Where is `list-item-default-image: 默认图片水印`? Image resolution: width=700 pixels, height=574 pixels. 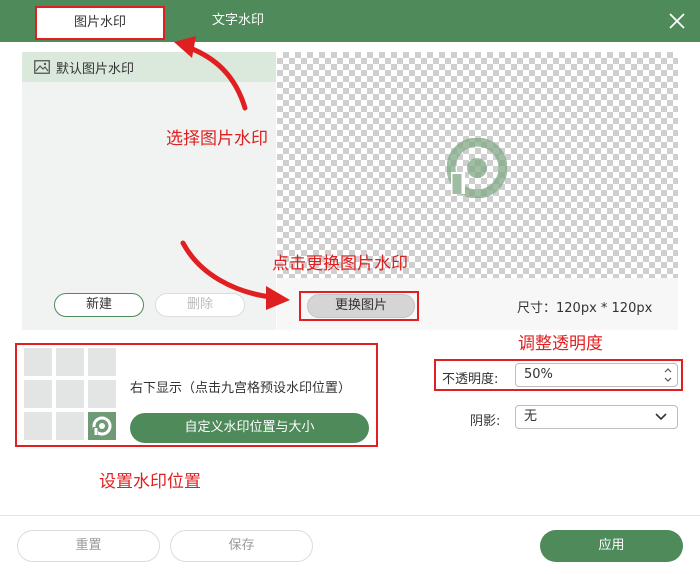 list-item-default-image: 默认图片水印 is located at coordinates (149, 67).